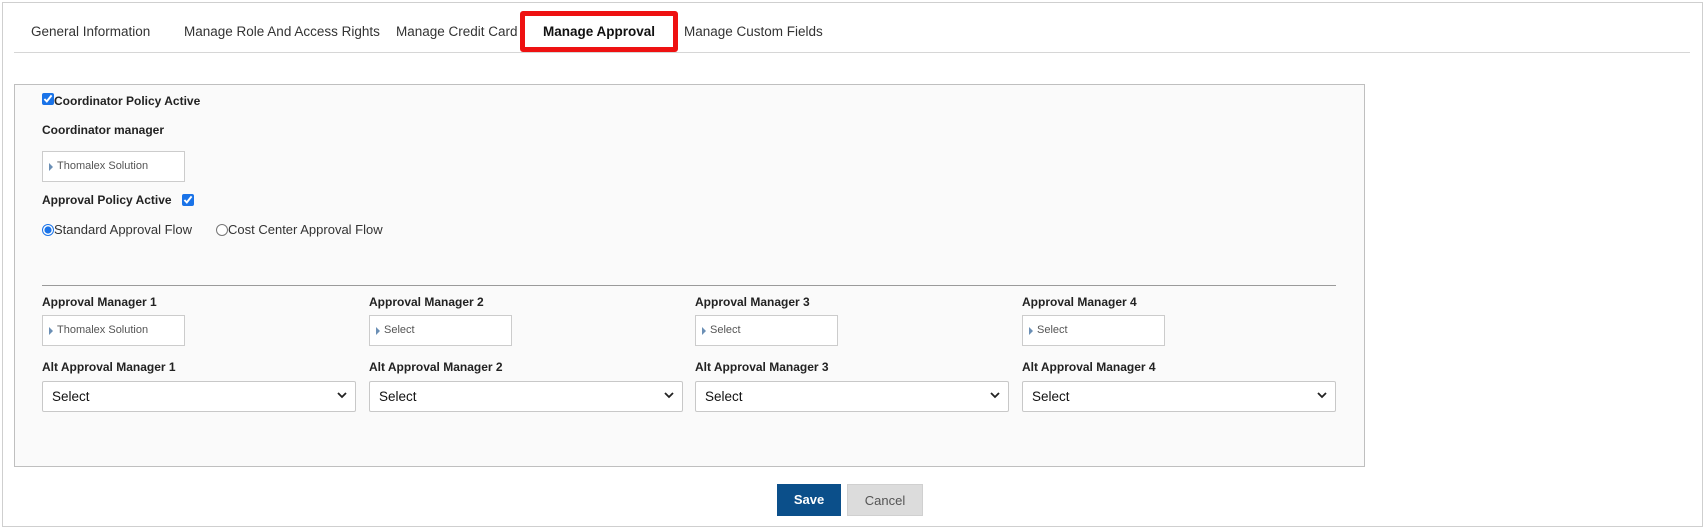 The image size is (1707, 531). What do you see at coordinates (109, 367) in the screenshot?
I see `alt-approval-manager-1-label: Alt Approval Manager 1` at bounding box center [109, 367].